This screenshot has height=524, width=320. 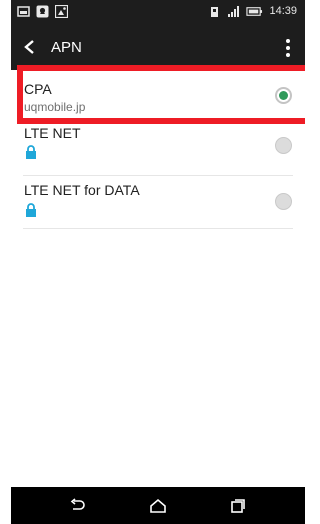 I want to click on home-icon, so click(x=158, y=506).